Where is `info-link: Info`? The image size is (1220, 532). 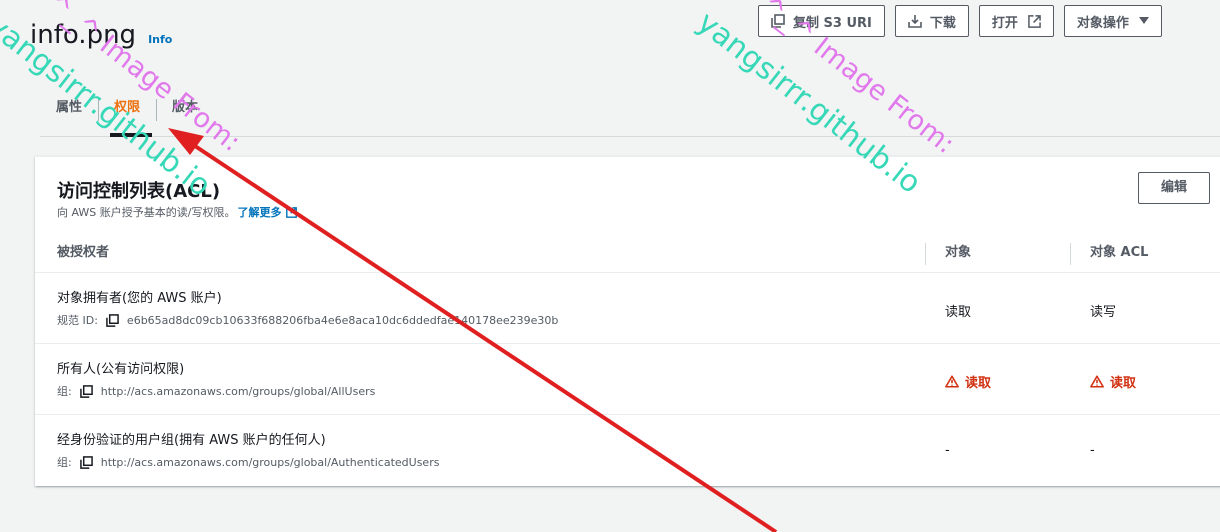
info-link: Info is located at coordinates (160, 39).